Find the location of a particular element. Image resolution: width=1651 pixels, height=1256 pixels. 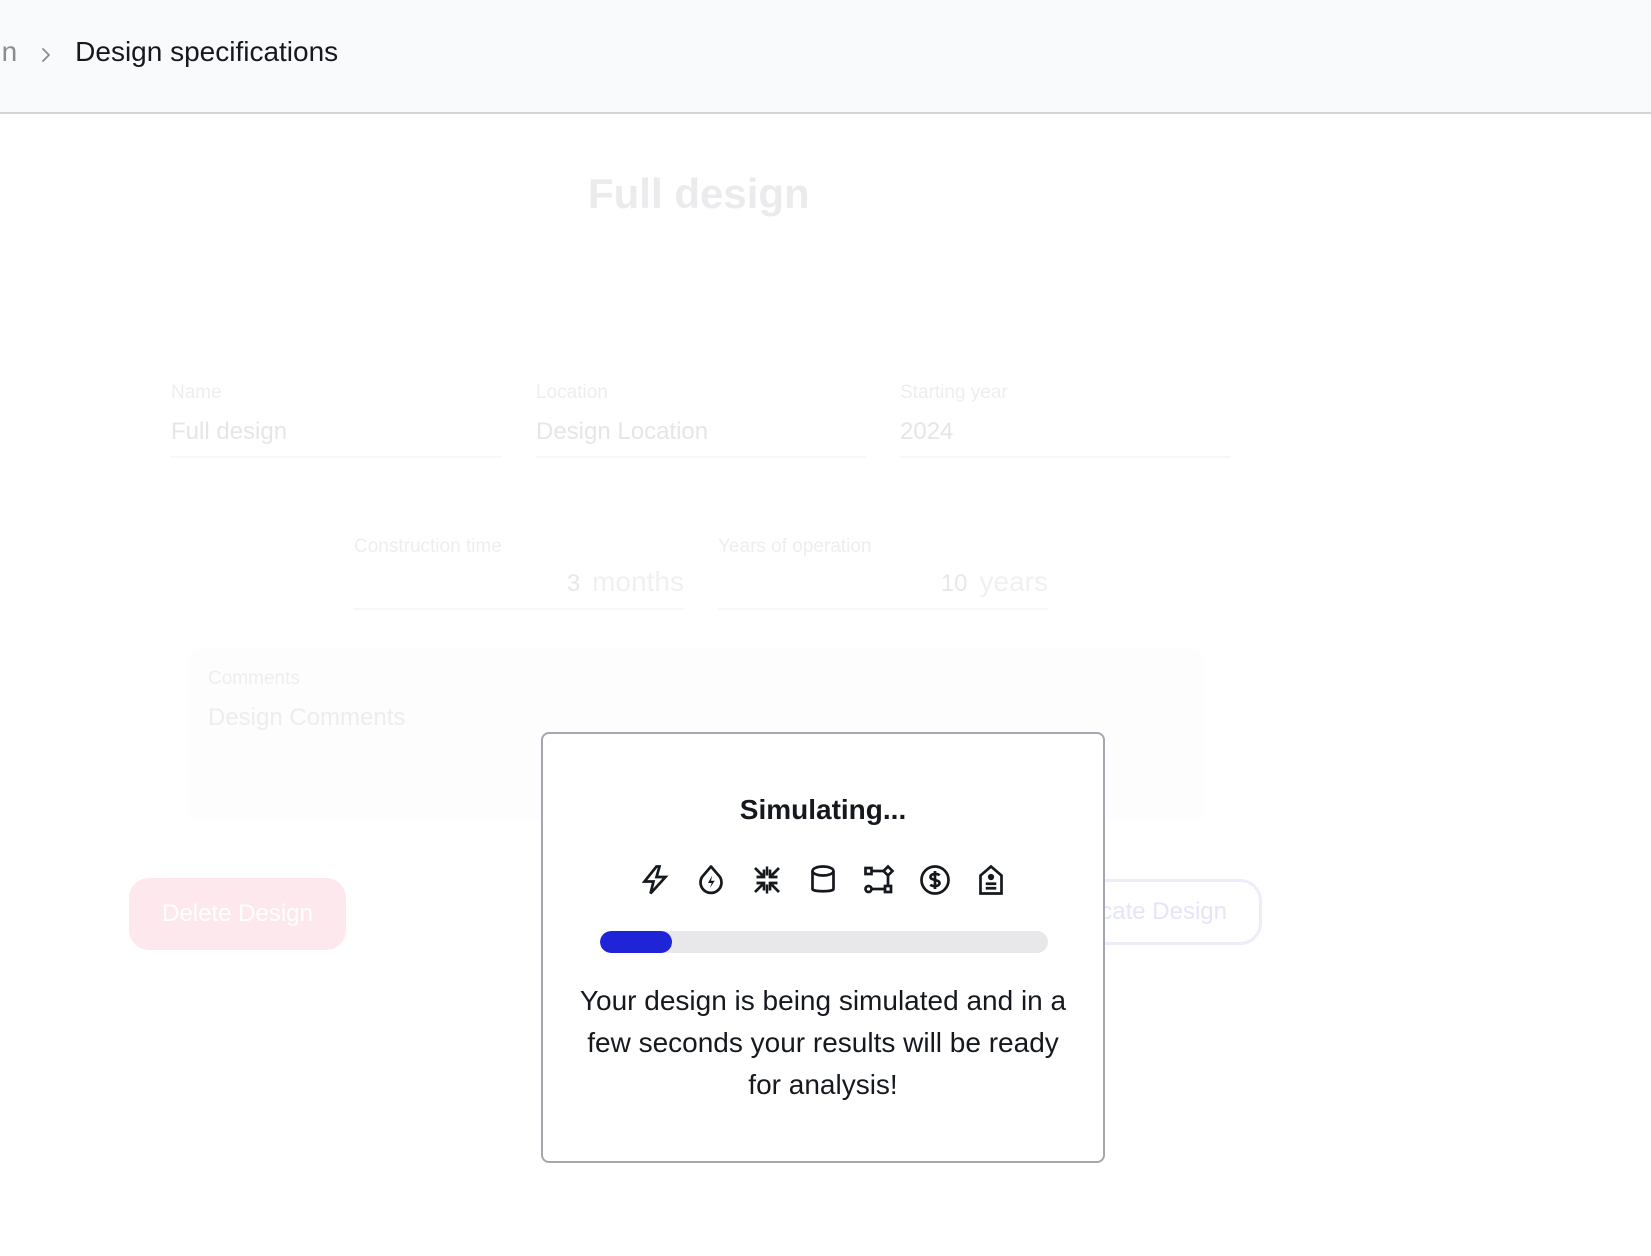

location-input: Design Location is located at coordinates (701, 432).